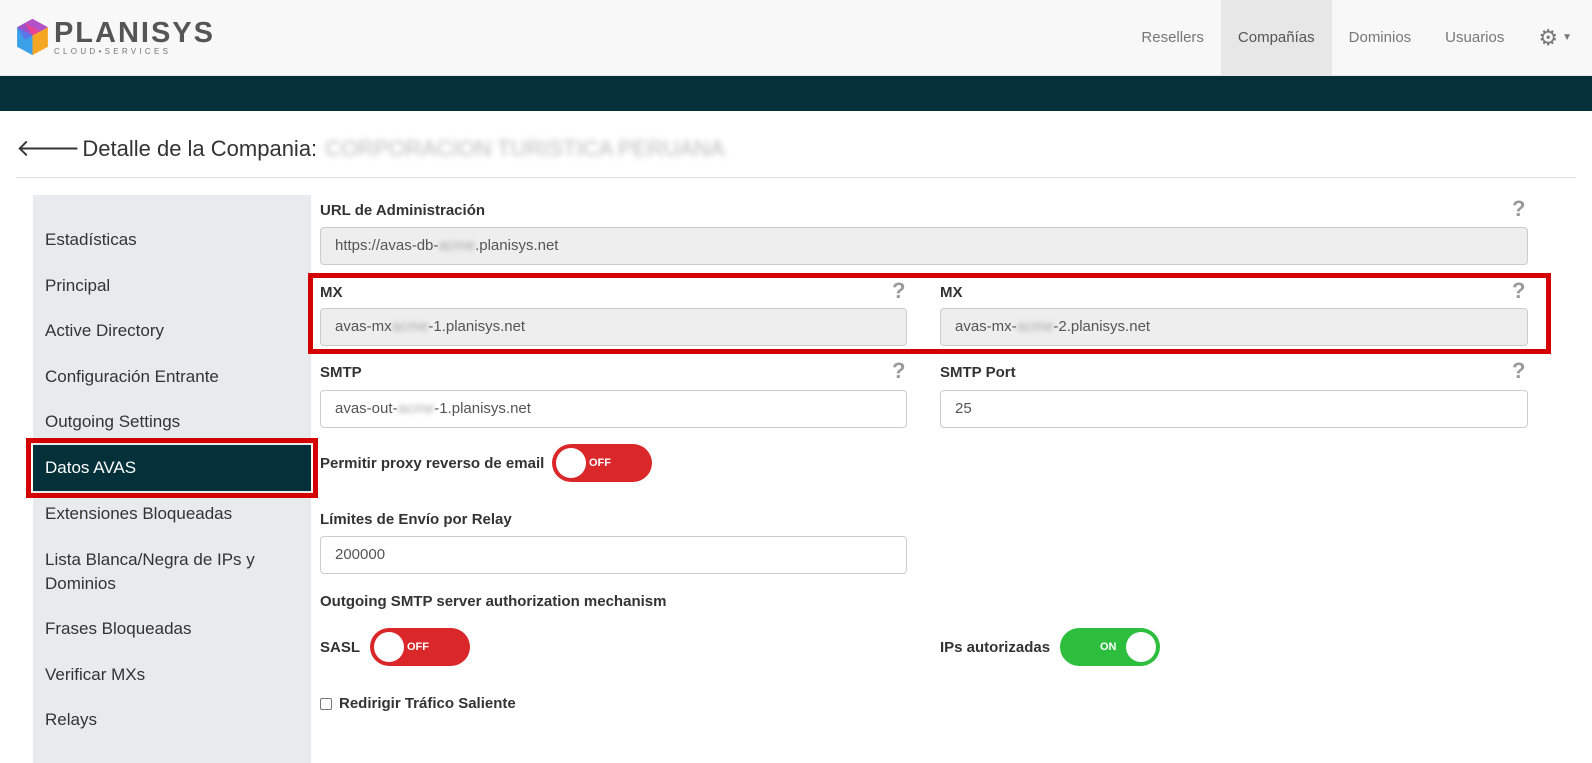  I want to click on sidebar-item-configuracion-entrante: Configuración Entrante, so click(172, 377).